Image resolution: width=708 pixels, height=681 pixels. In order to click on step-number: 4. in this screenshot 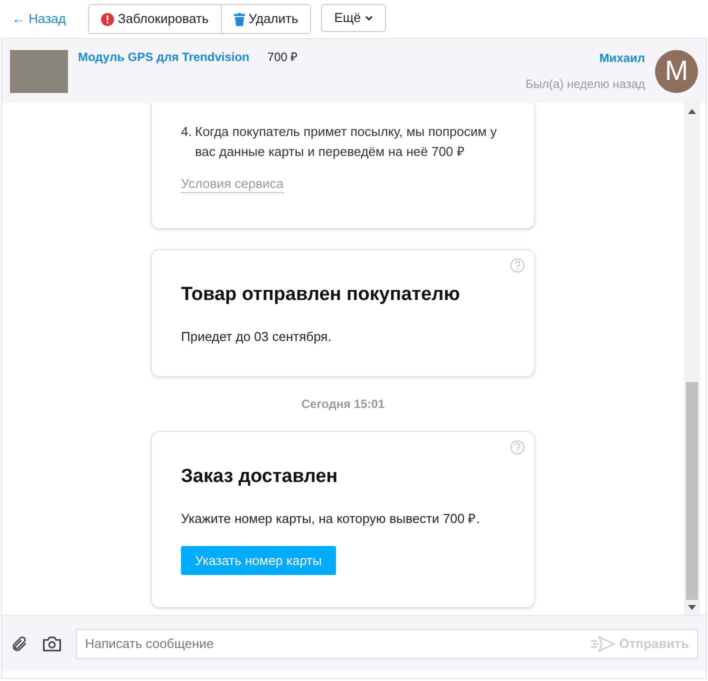, I will do `click(187, 132)`.